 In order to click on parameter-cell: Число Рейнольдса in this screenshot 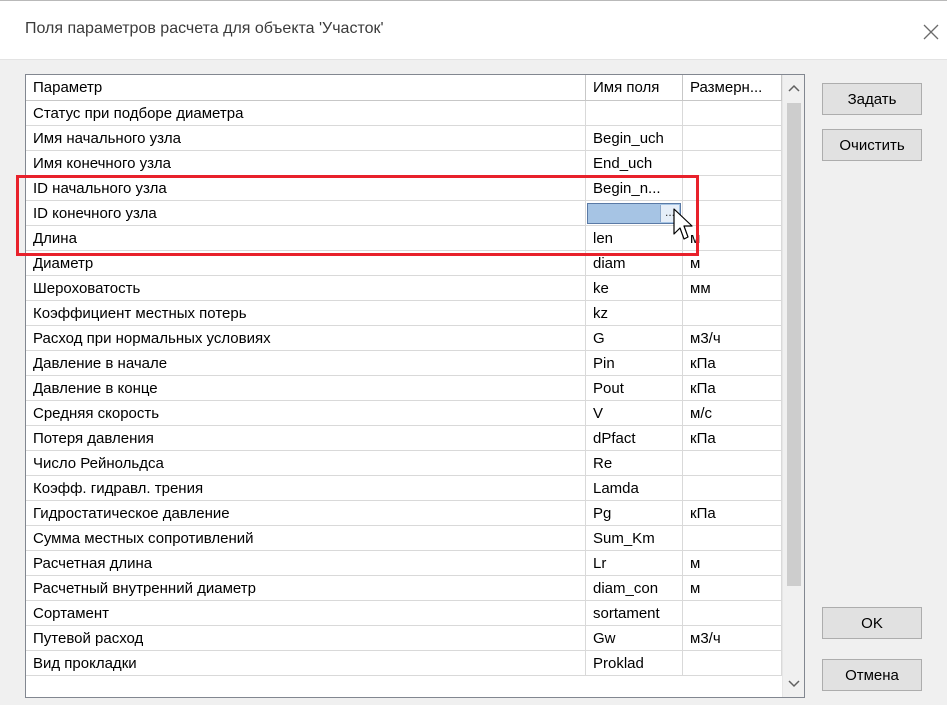, I will do `click(306, 463)`.